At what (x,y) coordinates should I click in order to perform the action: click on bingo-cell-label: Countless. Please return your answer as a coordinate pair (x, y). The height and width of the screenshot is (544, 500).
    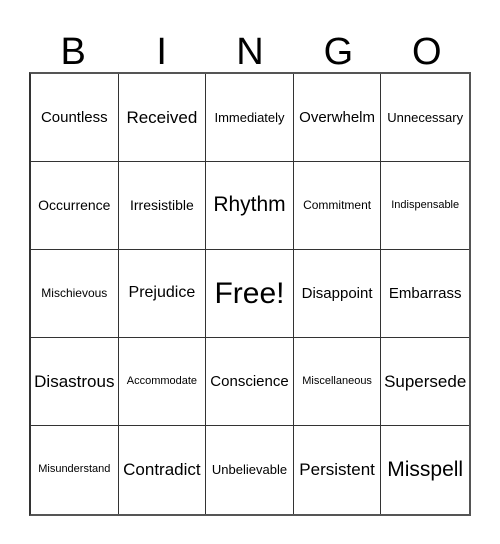
    Looking at the image, I should click on (74, 117).